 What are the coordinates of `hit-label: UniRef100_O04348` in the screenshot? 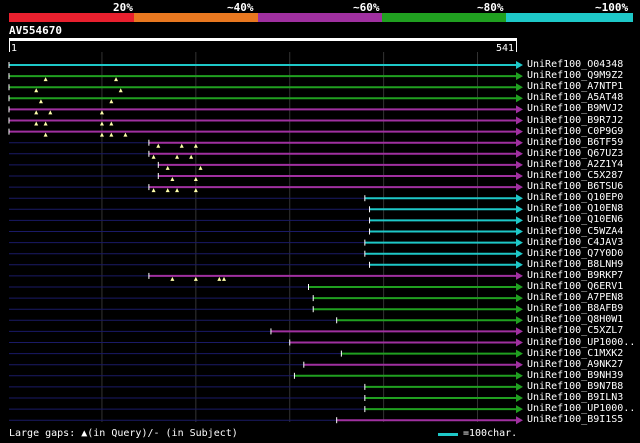 It's located at (575, 64).